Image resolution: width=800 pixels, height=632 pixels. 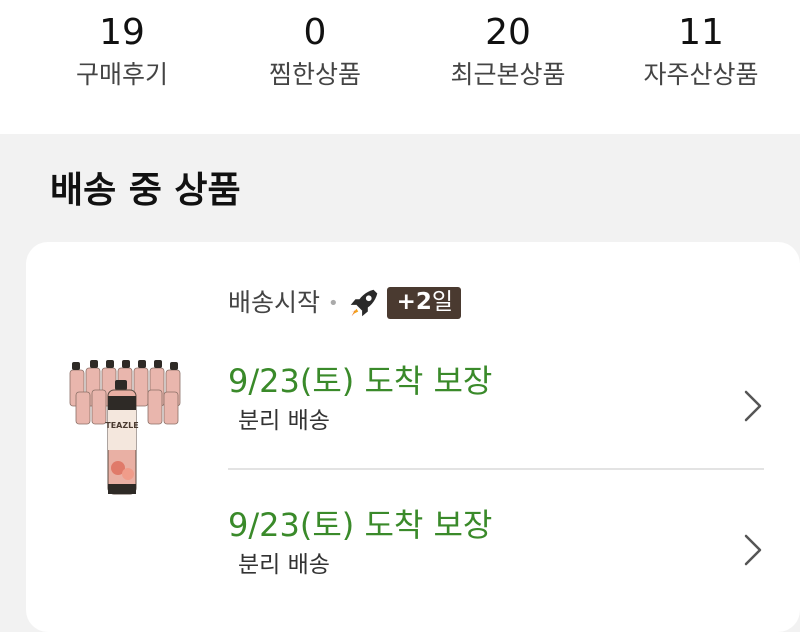 I want to click on stat-frequent: 11 자주산상품, so click(x=700, y=67).